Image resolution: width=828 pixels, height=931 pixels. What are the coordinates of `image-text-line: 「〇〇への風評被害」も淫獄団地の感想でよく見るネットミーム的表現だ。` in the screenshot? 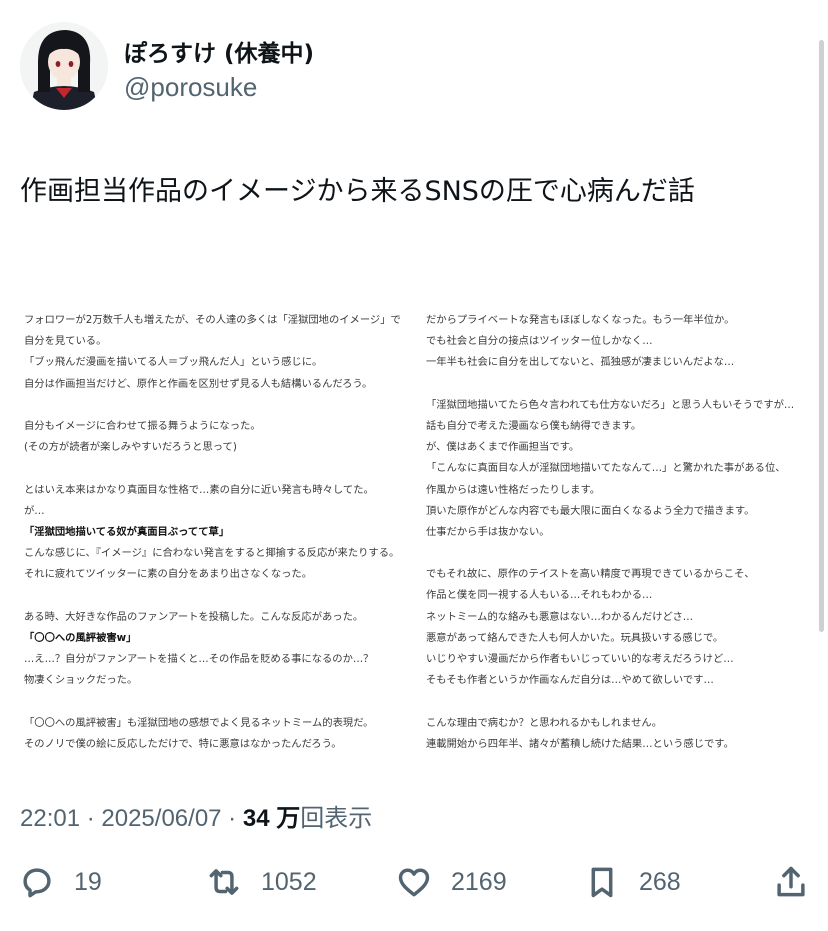 It's located at (199, 722).